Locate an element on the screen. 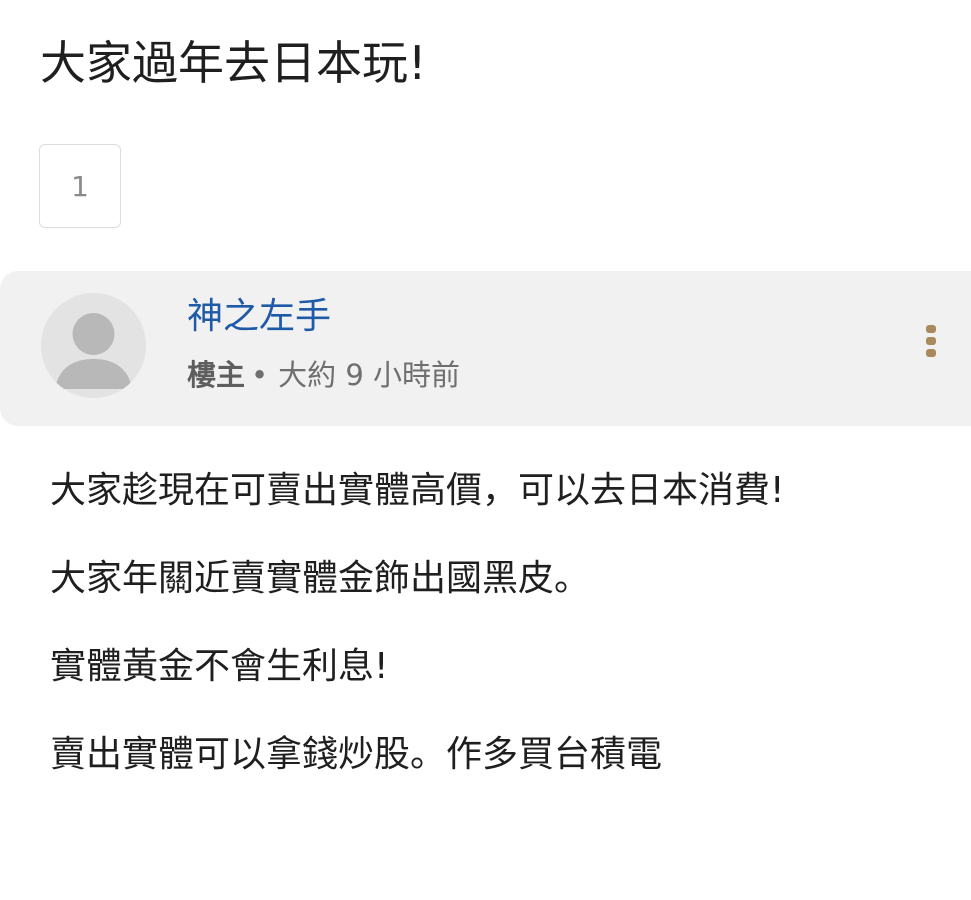 This screenshot has height=900, width=971. thread-title: 大家過年去日本玩! is located at coordinates (233, 63).